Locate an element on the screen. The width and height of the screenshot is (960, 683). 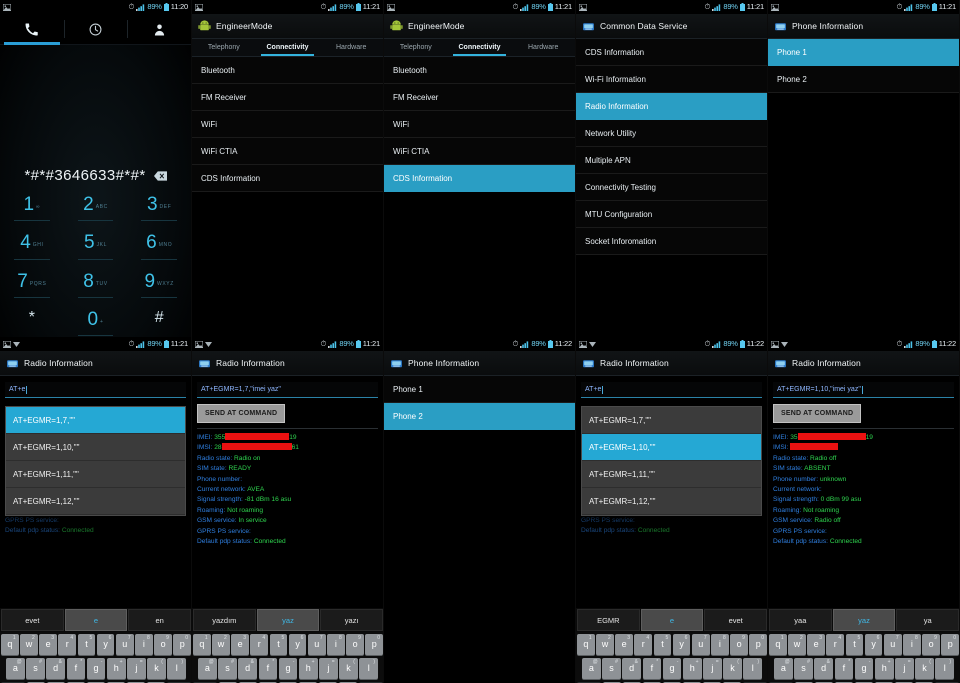
tab-connectivity: Connectivity is located at coordinates (480, 47).